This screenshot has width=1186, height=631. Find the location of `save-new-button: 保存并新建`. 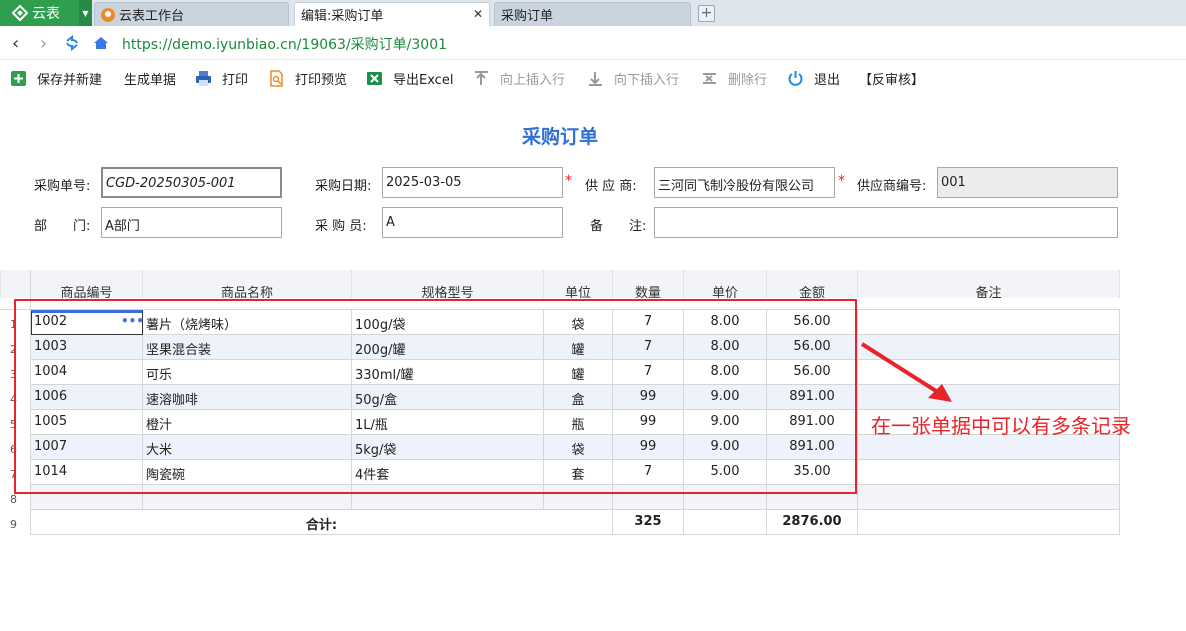

save-new-button: 保存并新建 is located at coordinates (56, 78).